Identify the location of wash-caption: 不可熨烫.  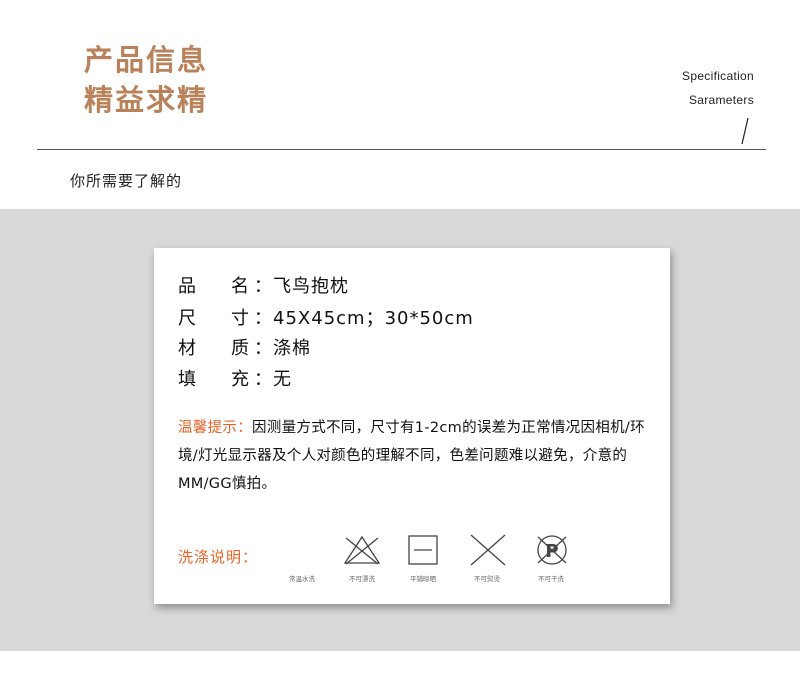
(487, 579).